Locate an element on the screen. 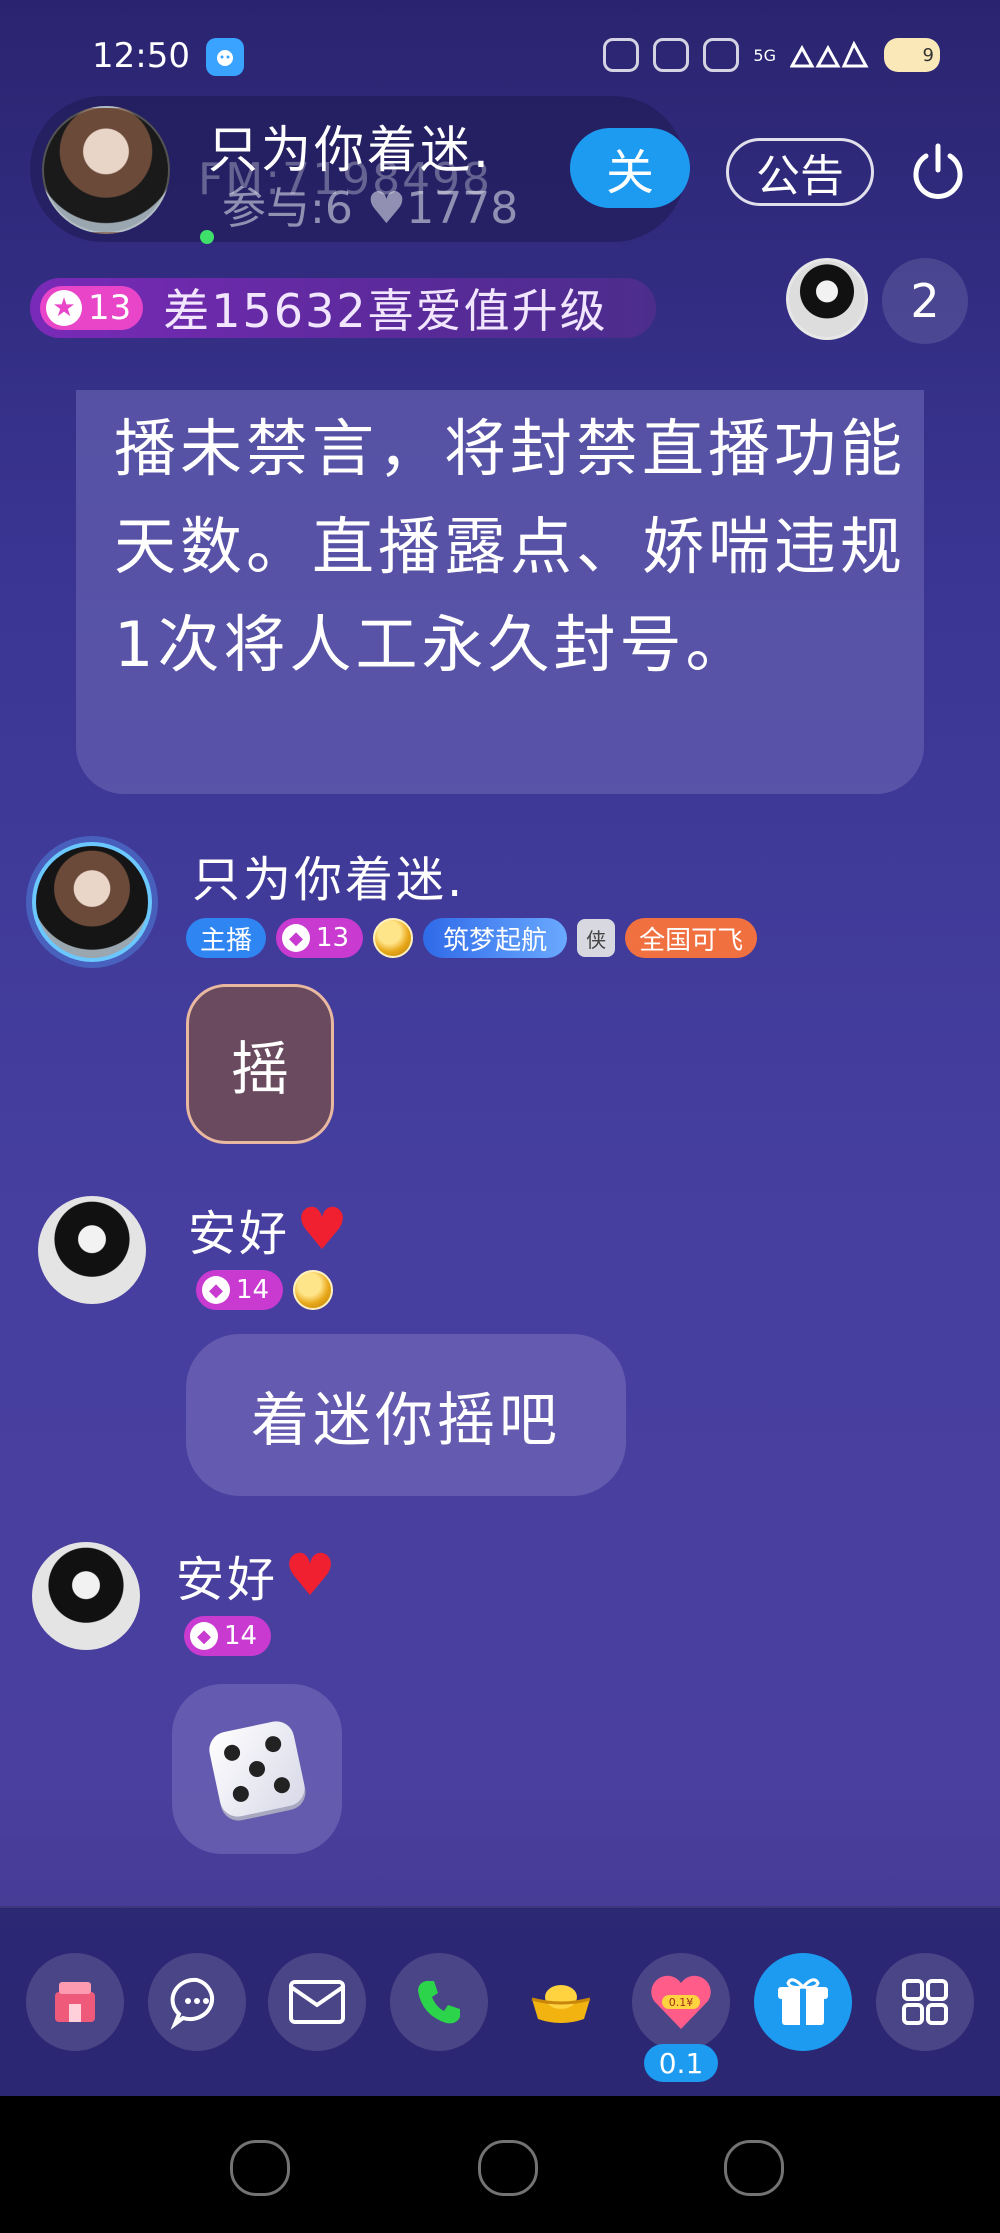 The image size is (1000, 2233). fly-badge: 全国可飞 is located at coordinates (691, 938).